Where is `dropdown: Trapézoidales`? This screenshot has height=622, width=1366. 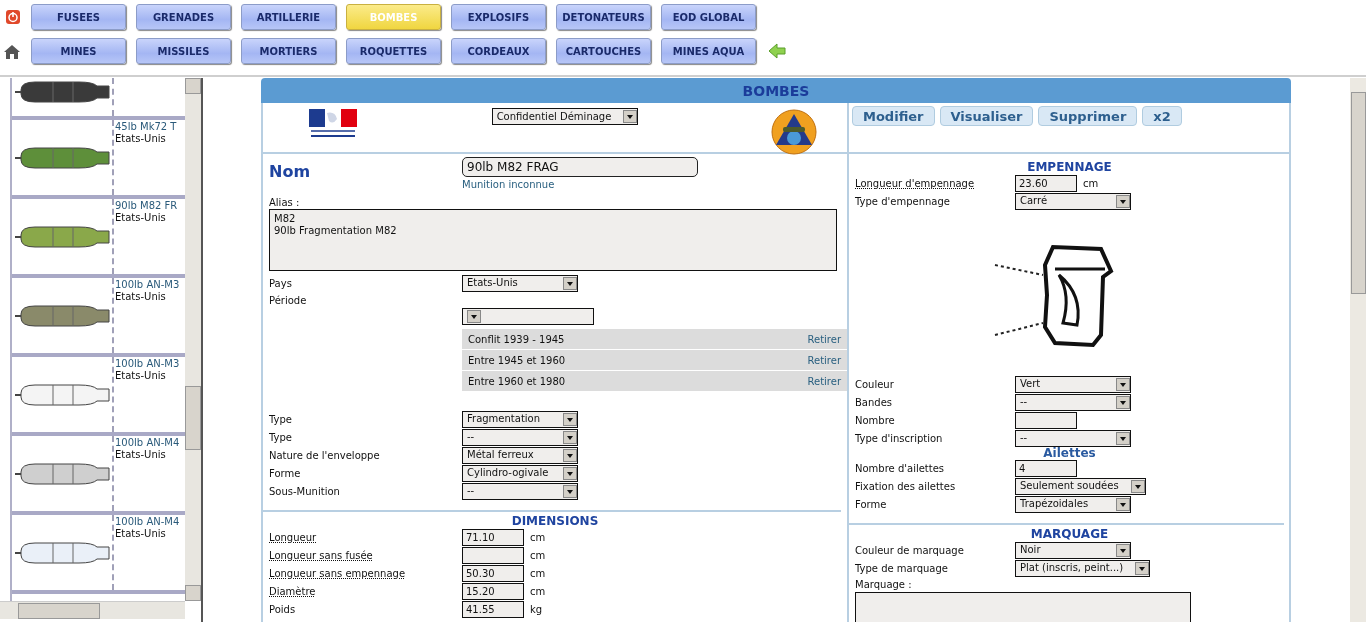 dropdown: Trapézoidales is located at coordinates (1073, 504).